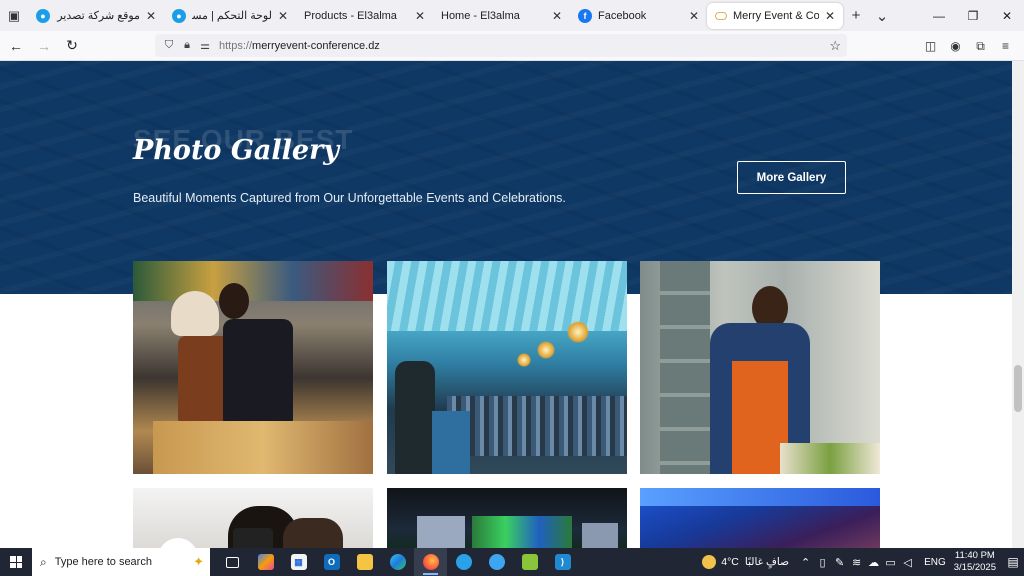 This screenshot has width=1024, height=576. What do you see at coordinates (350, 15) in the screenshot?
I see `tab-title: Products - El3alma` at bounding box center [350, 15].